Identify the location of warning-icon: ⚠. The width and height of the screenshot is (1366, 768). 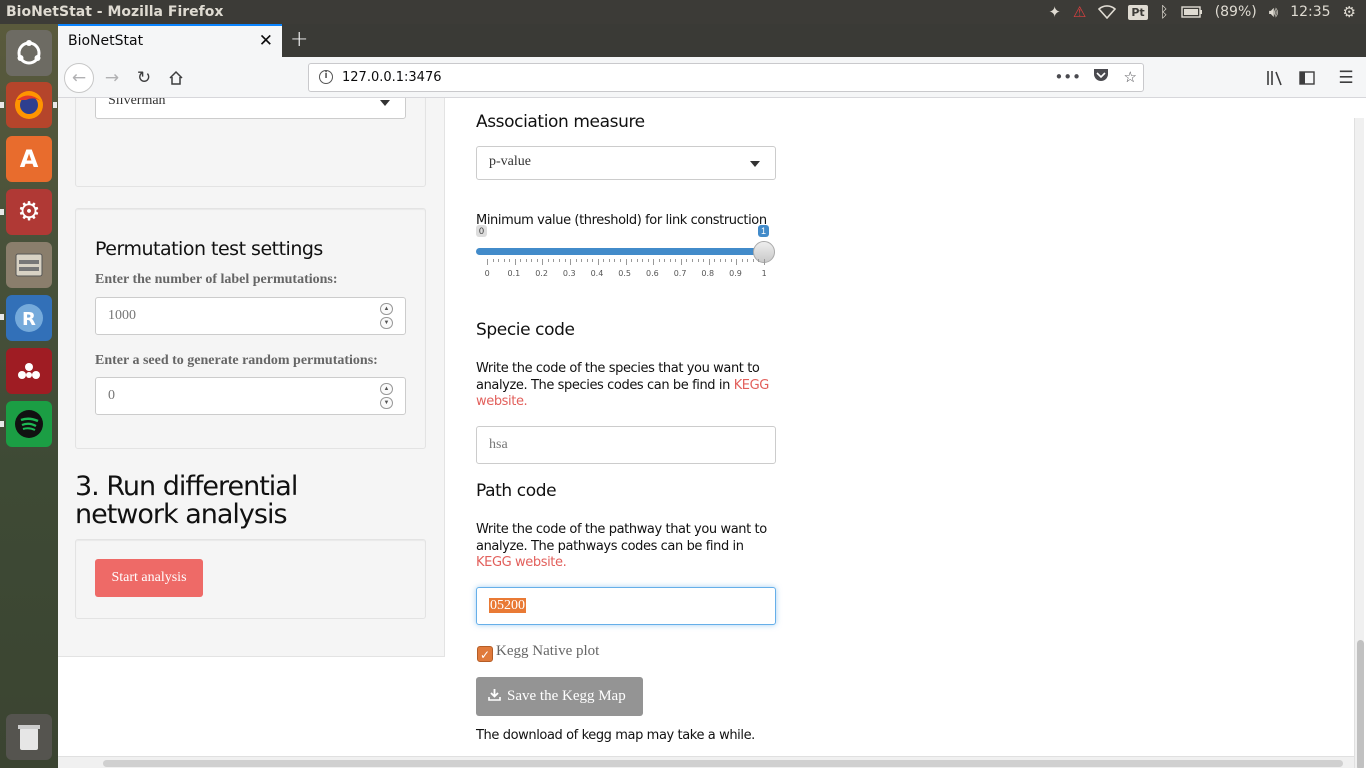
(1079, 12).